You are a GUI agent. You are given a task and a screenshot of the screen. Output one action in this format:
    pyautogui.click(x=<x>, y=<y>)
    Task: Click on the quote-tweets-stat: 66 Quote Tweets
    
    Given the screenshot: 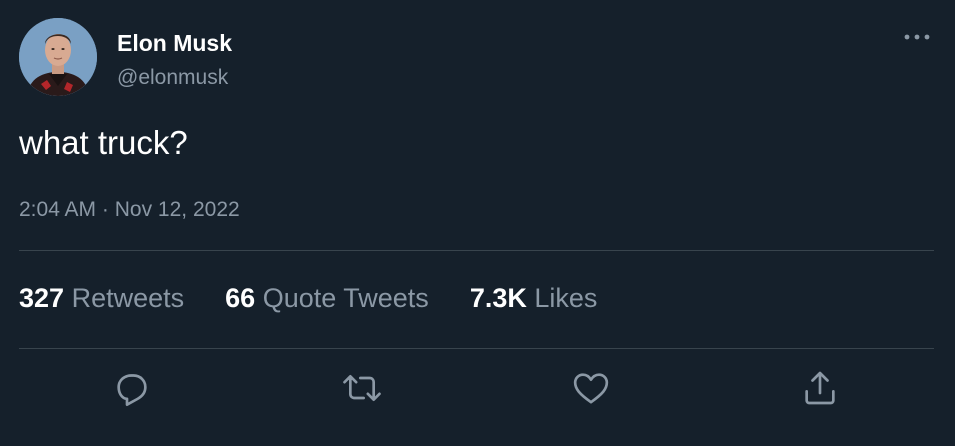 What is the action you would take?
    pyautogui.click(x=327, y=298)
    